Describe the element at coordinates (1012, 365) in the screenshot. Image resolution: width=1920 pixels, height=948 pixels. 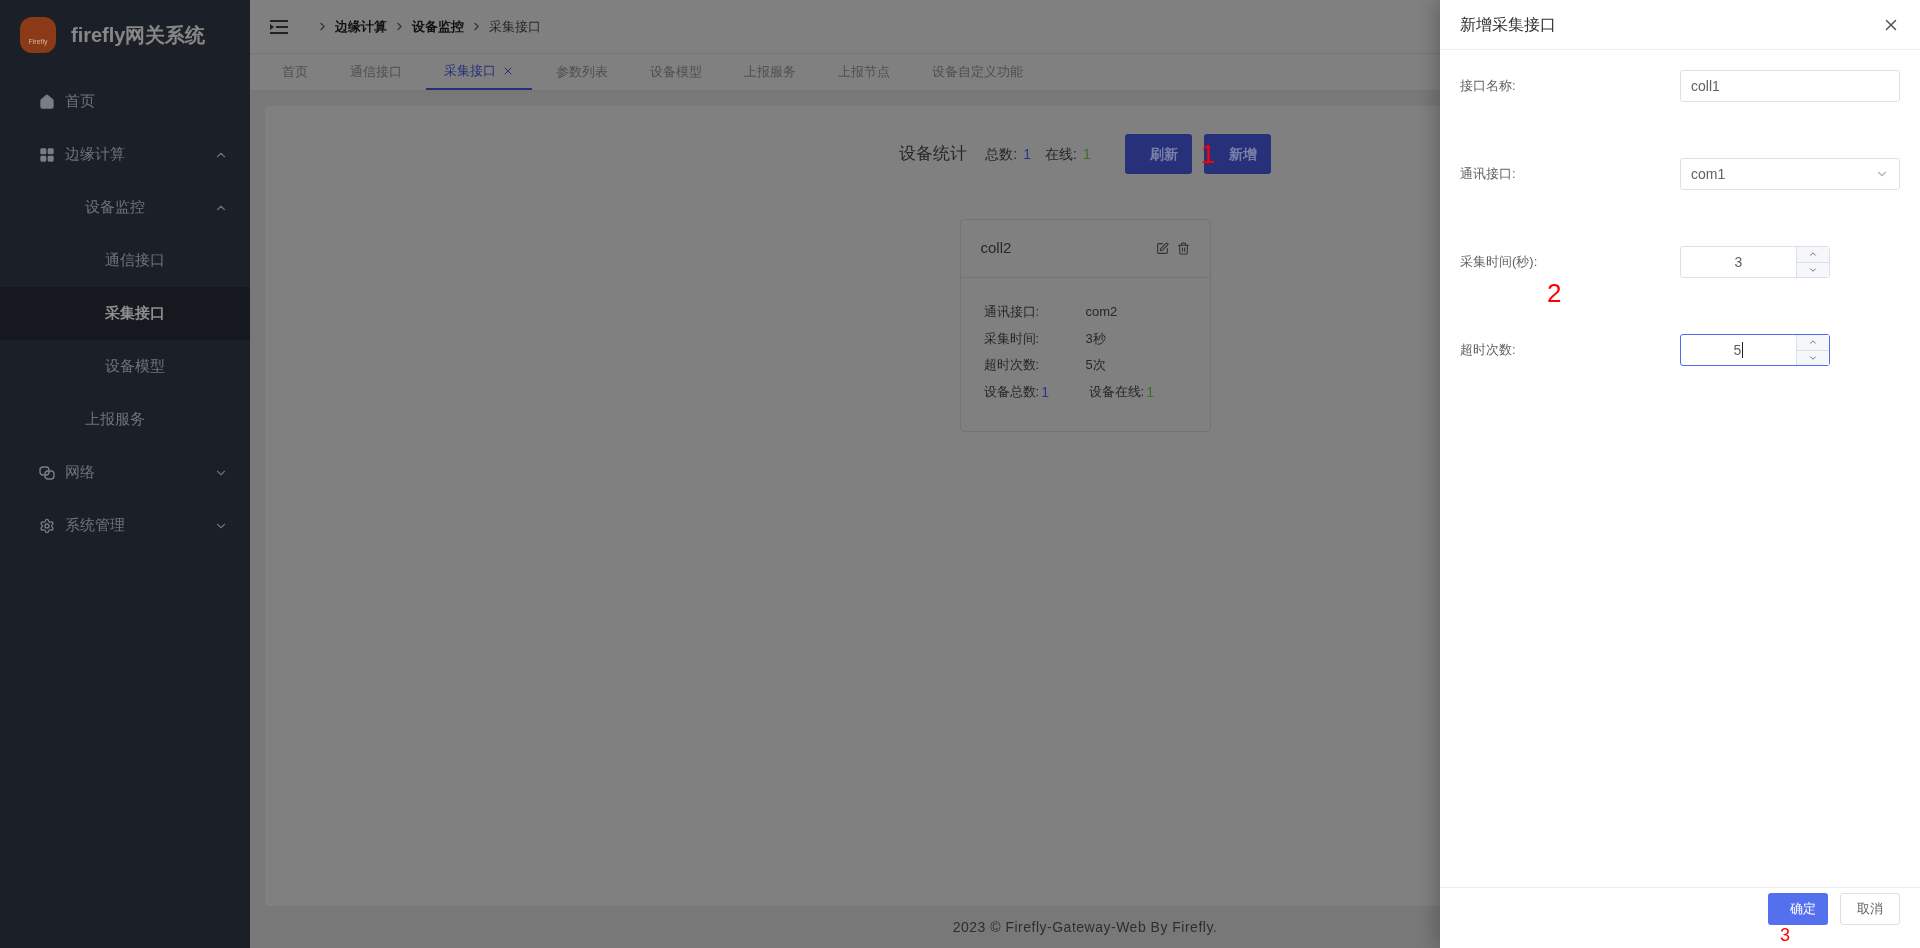
I see `field-label: 超时次数:` at that location.